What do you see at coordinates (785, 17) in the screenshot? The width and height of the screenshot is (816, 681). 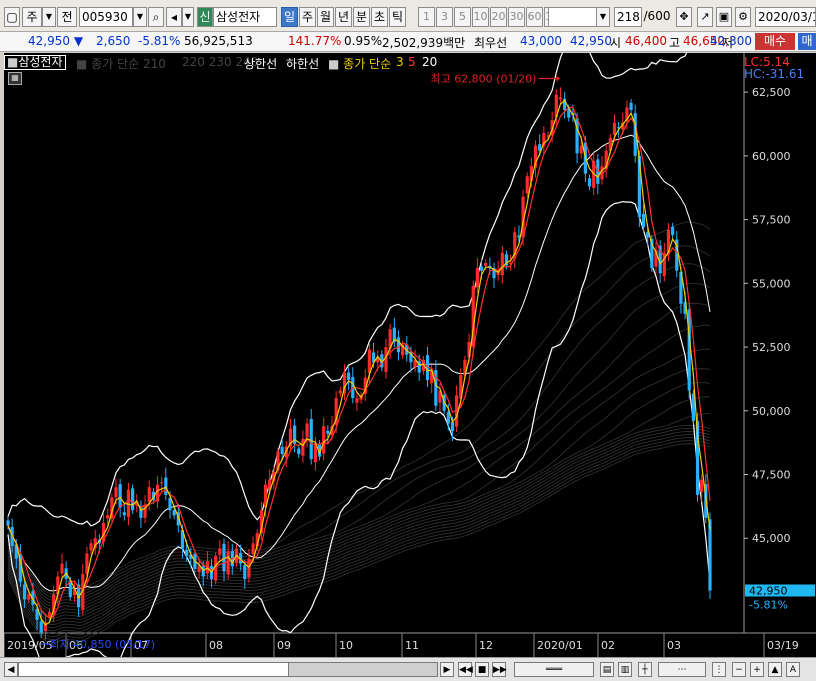 I see `date-input: 2020/03/1` at bounding box center [785, 17].